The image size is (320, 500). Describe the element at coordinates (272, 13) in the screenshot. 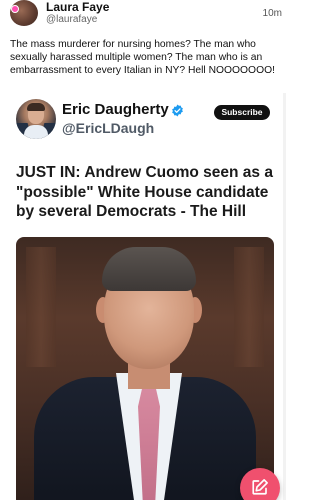

I see `post-timestamp: 10m` at that location.